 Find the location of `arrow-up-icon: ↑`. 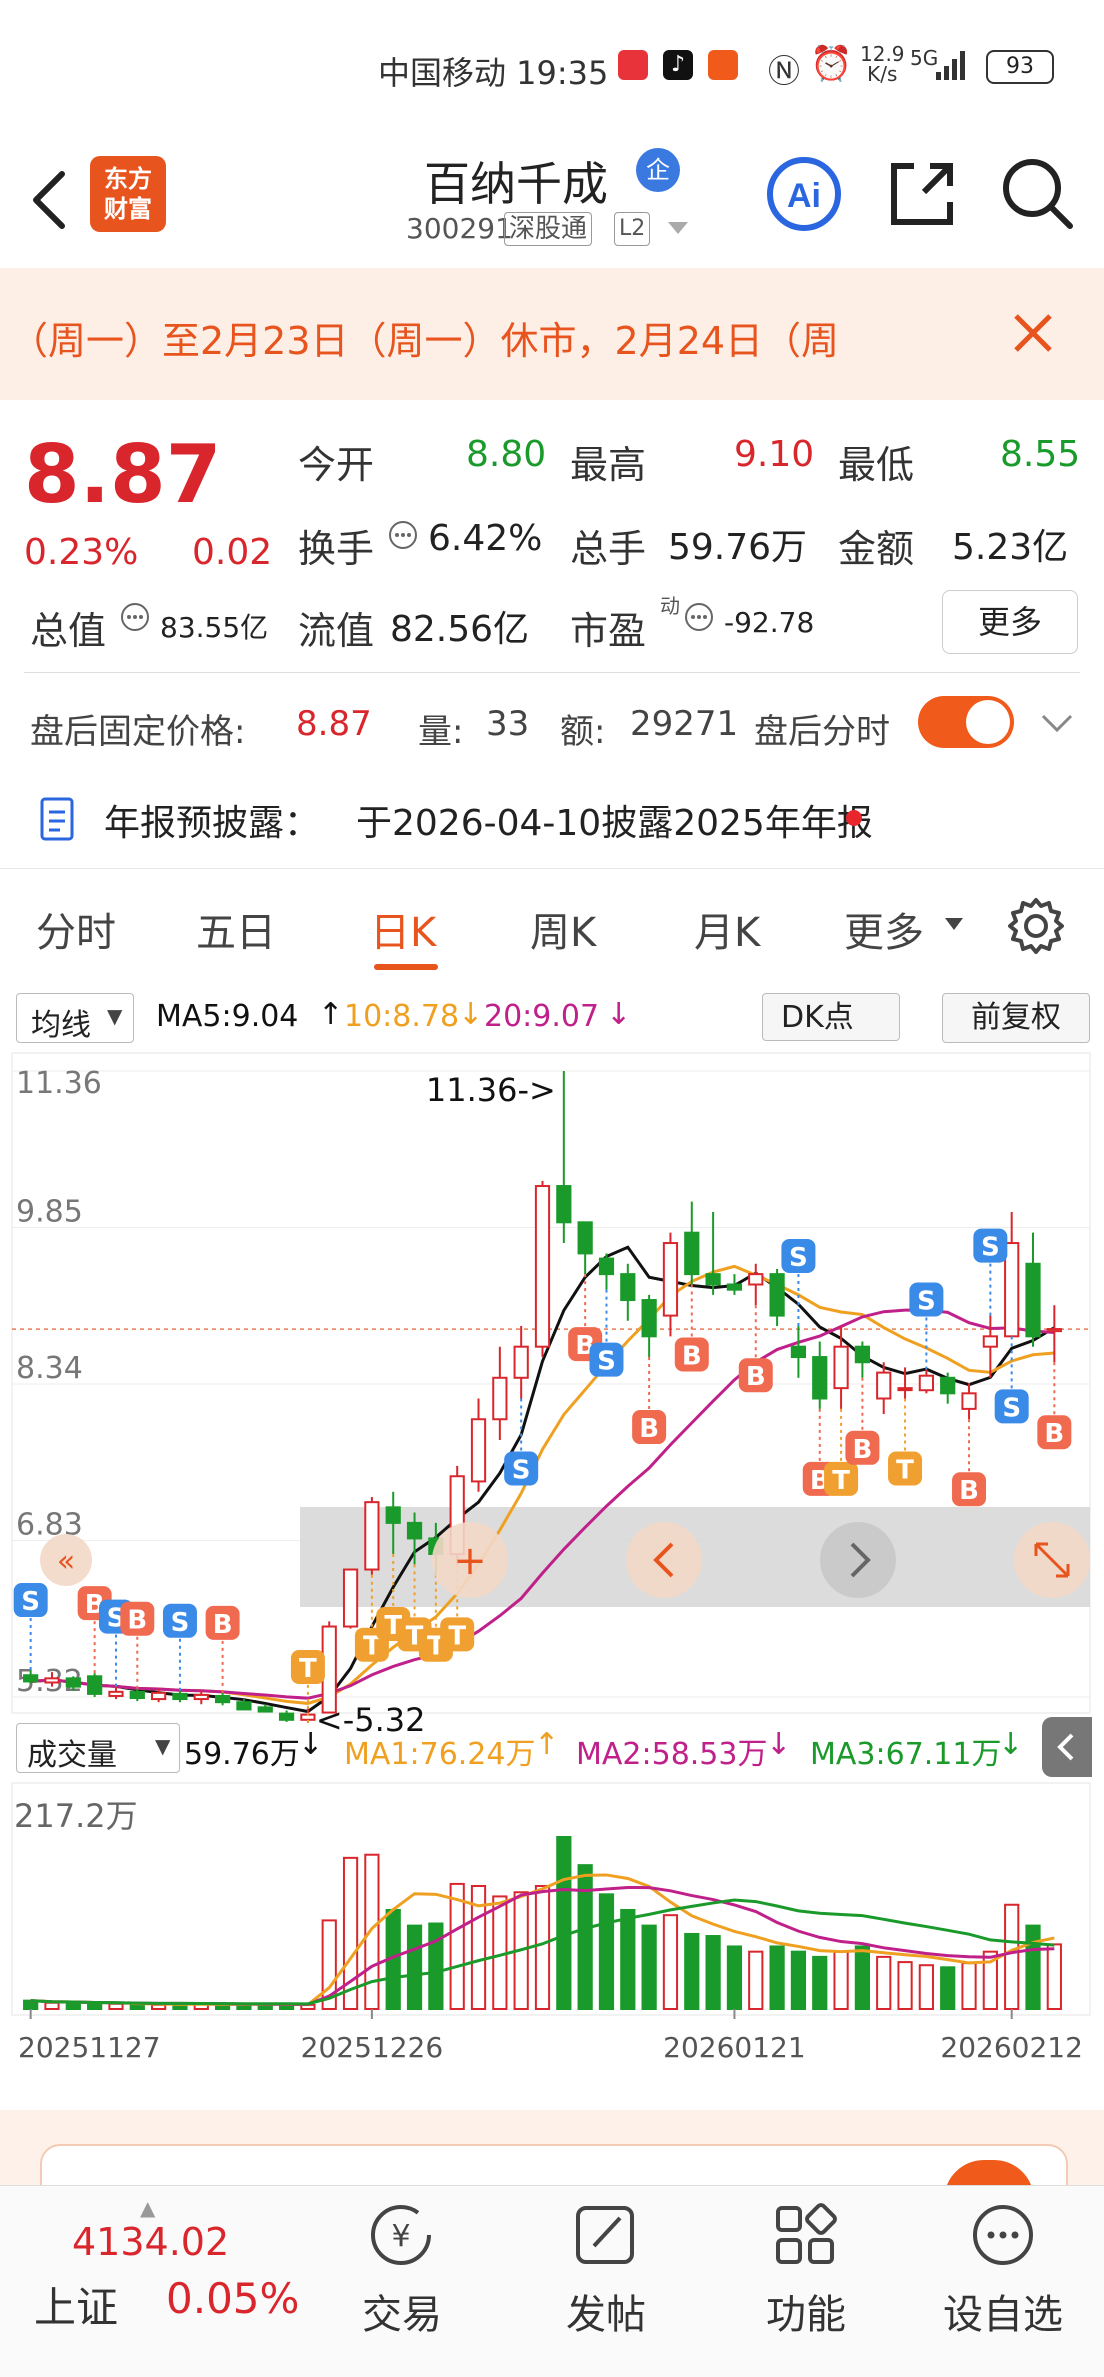

arrow-up-icon: ↑ is located at coordinates (547, 1744).